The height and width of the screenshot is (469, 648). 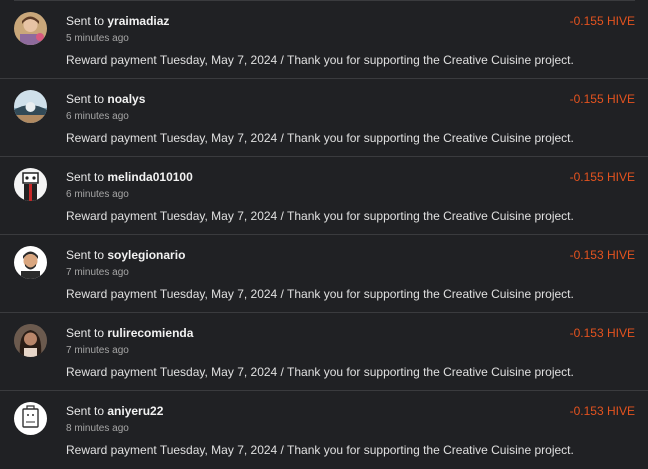 I want to click on user-avatar-landscape, so click(x=30, y=106).